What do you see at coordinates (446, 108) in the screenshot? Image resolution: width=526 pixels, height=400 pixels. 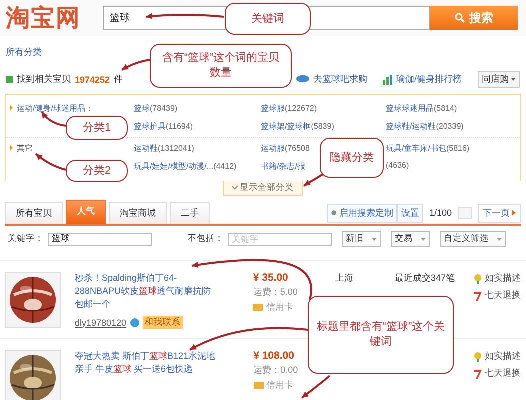 I see `category-count: (5814)` at bounding box center [446, 108].